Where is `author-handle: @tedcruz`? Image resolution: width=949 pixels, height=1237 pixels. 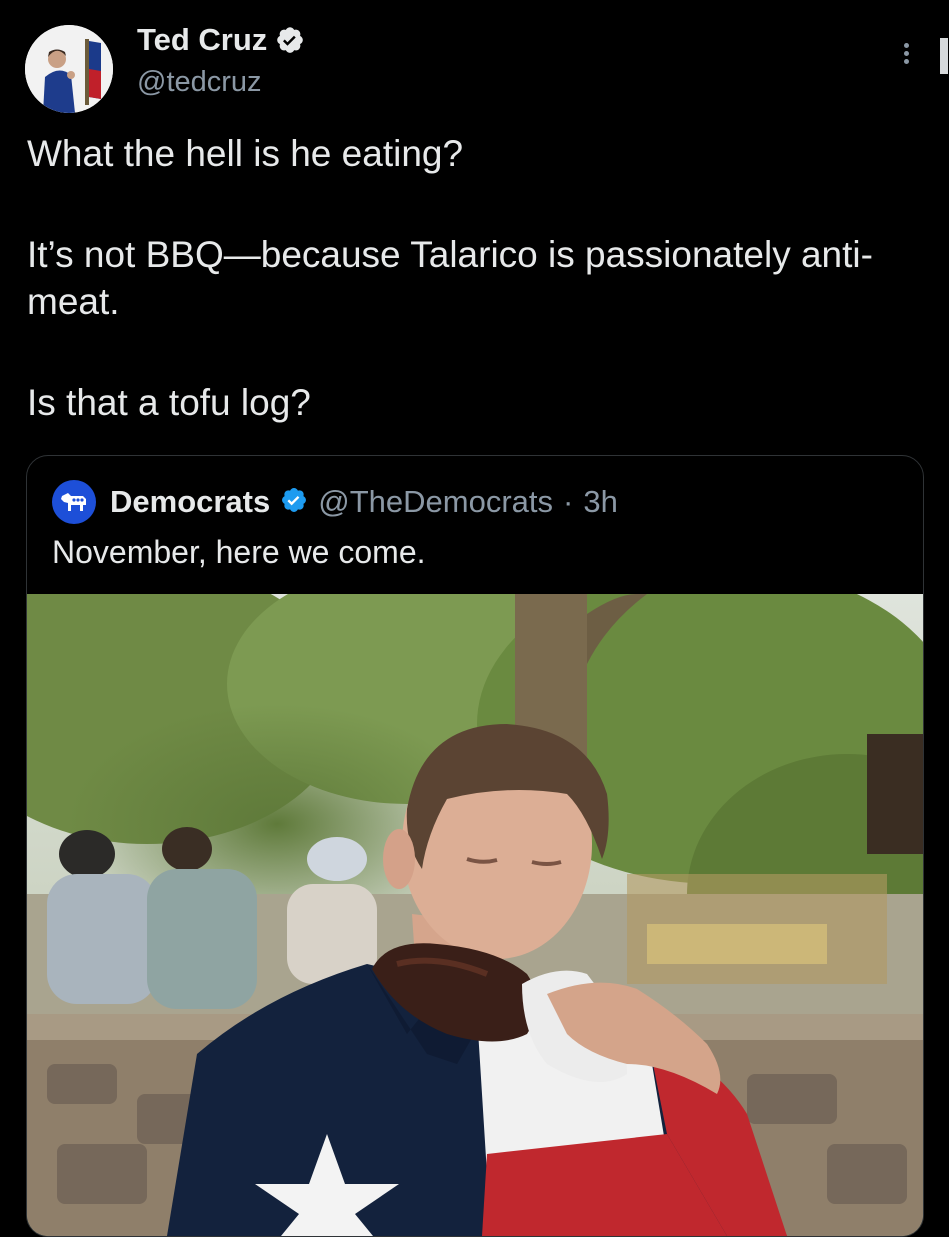
author-handle: @tedcruz is located at coordinates (199, 82).